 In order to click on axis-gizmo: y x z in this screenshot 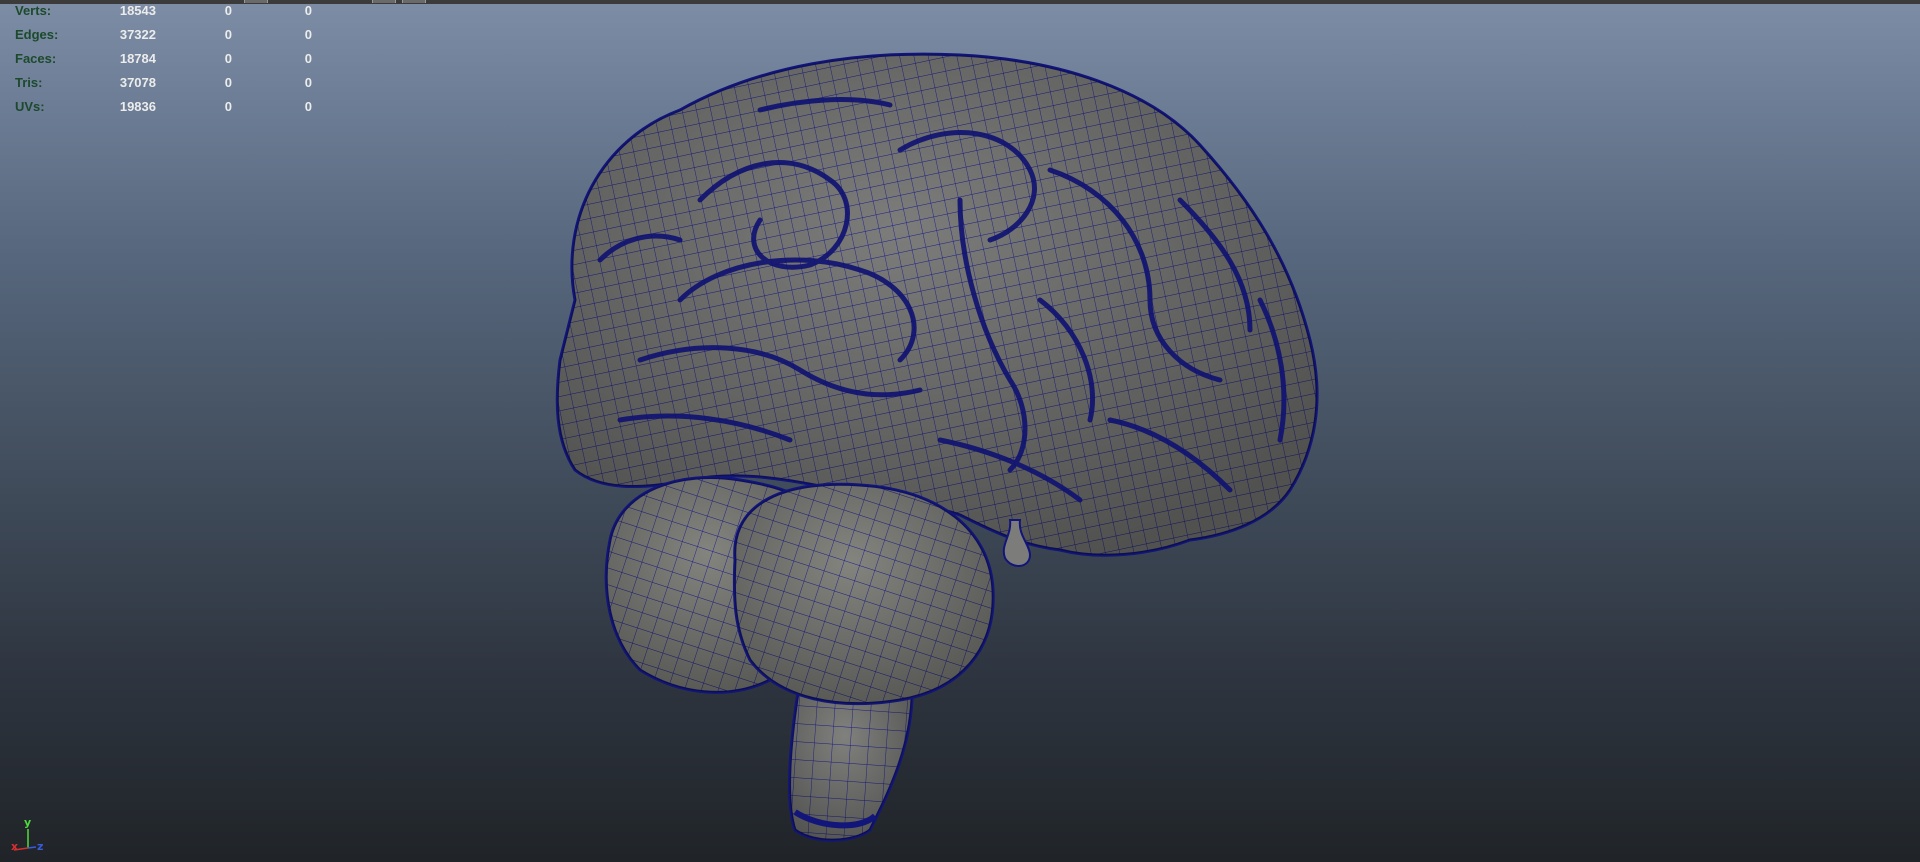, I will do `click(28, 837)`.